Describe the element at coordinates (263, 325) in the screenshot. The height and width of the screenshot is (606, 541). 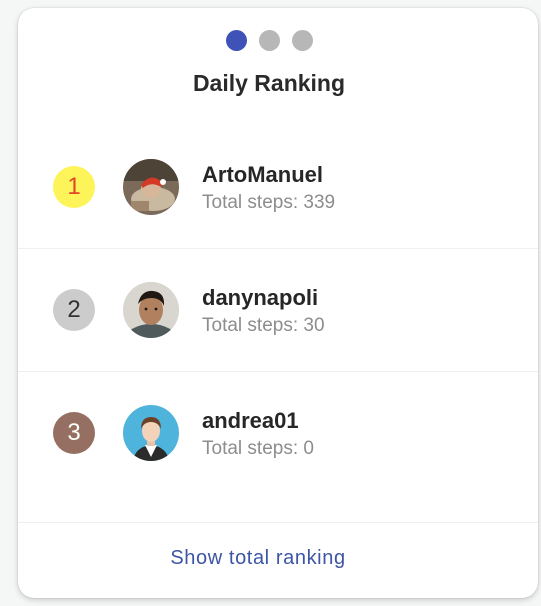
I see `total-steps: Total steps: 30` at that location.